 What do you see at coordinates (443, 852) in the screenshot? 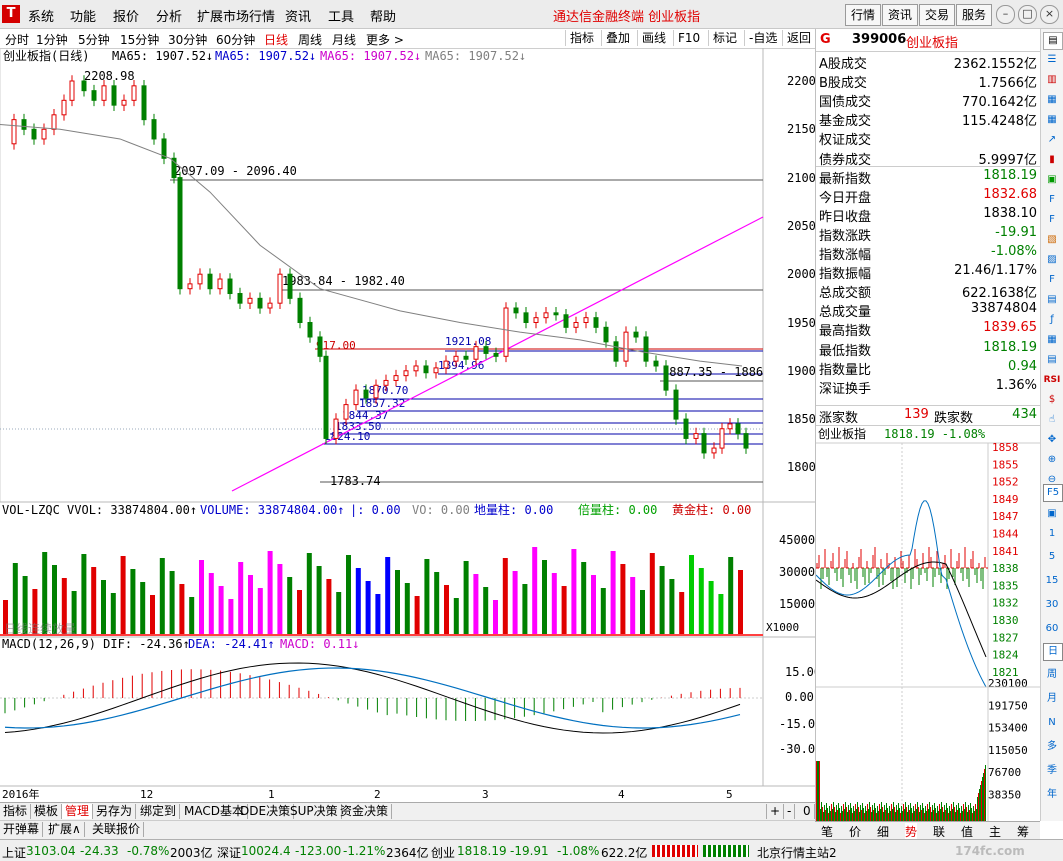
I see `cy-label: 创业` at bounding box center [443, 852].